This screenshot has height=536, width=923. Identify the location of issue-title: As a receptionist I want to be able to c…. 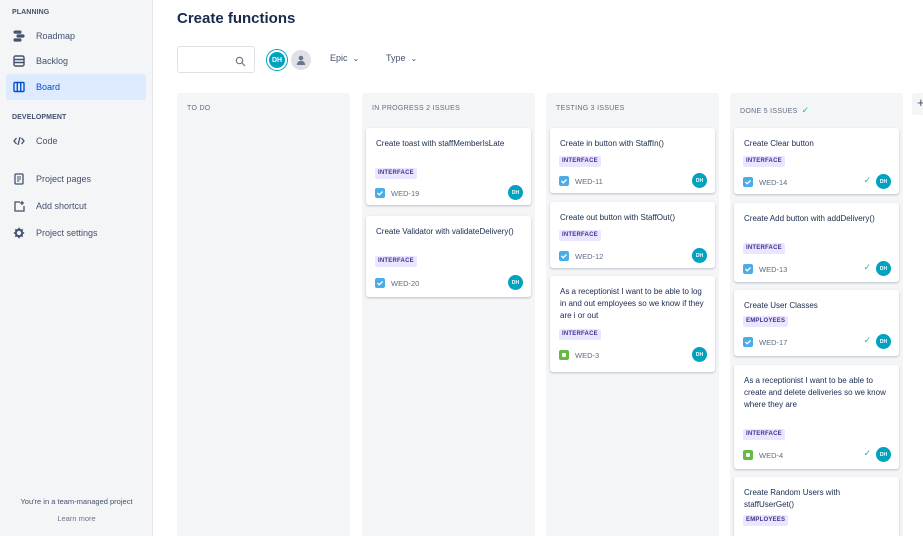
(815, 392).